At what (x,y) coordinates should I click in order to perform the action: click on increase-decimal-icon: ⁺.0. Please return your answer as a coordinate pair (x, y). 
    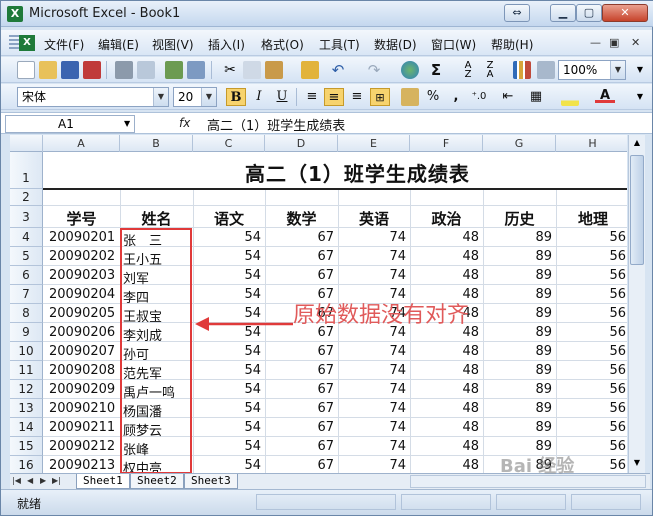
    Looking at the image, I should click on (479, 97).